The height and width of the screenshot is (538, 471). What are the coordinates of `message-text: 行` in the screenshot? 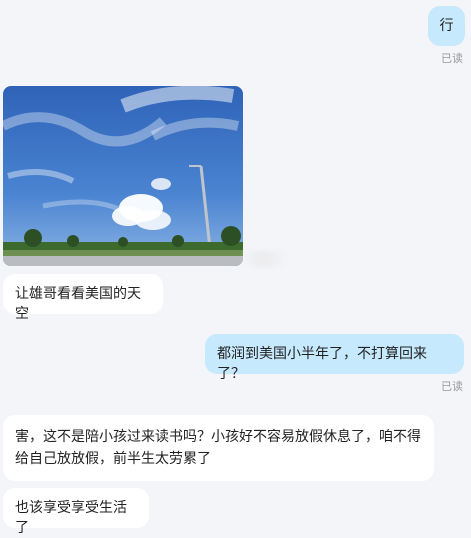 It's located at (446, 26).